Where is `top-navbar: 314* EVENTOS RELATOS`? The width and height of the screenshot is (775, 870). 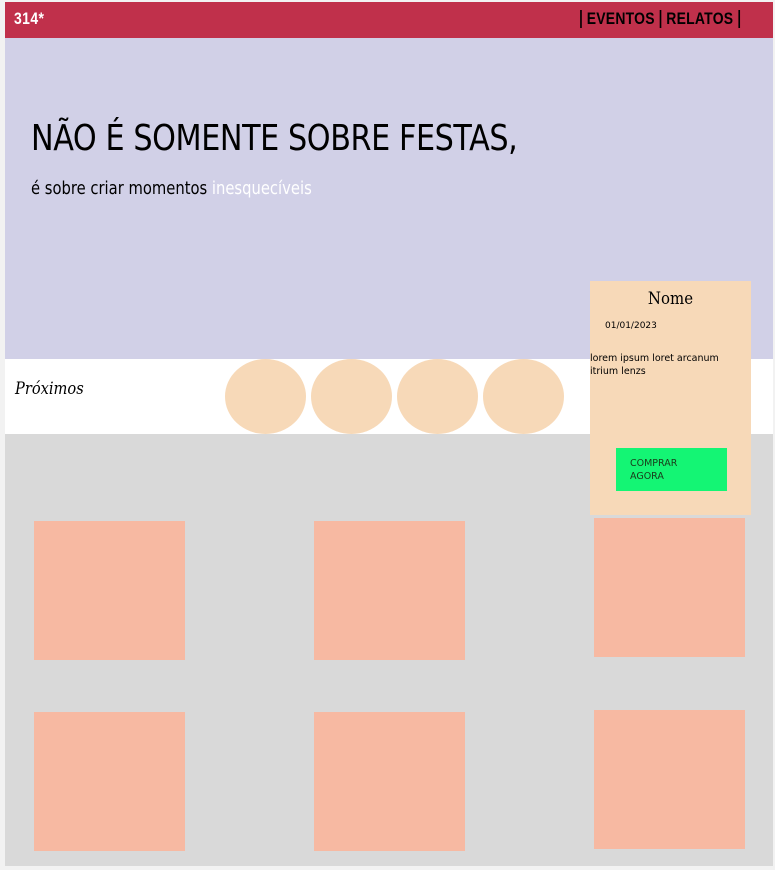
top-navbar: 314* EVENTOS RELATOS is located at coordinates (389, 20).